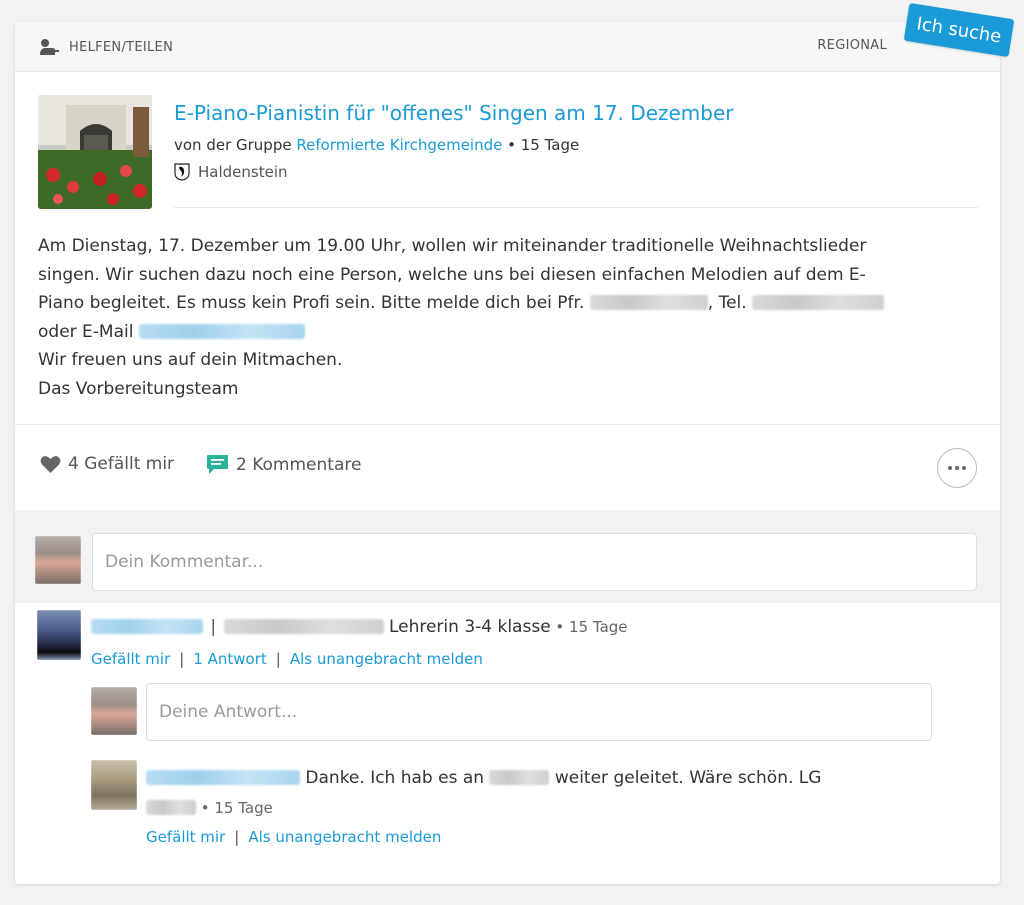 The height and width of the screenshot is (905, 1024). What do you see at coordinates (138, 388) in the screenshot?
I see `body-line: Das Vorbereitungsteam` at bounding box center [138, 388].